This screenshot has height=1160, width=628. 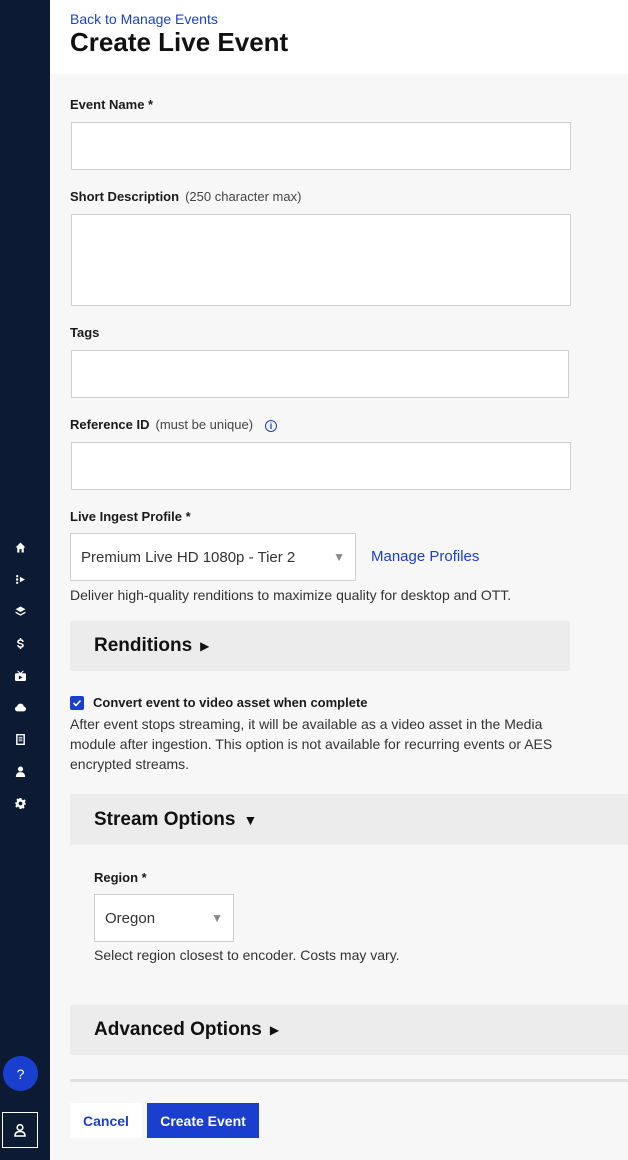 I want to click on reference-id-label-text: Reference ID, so click(x=110, y=424).